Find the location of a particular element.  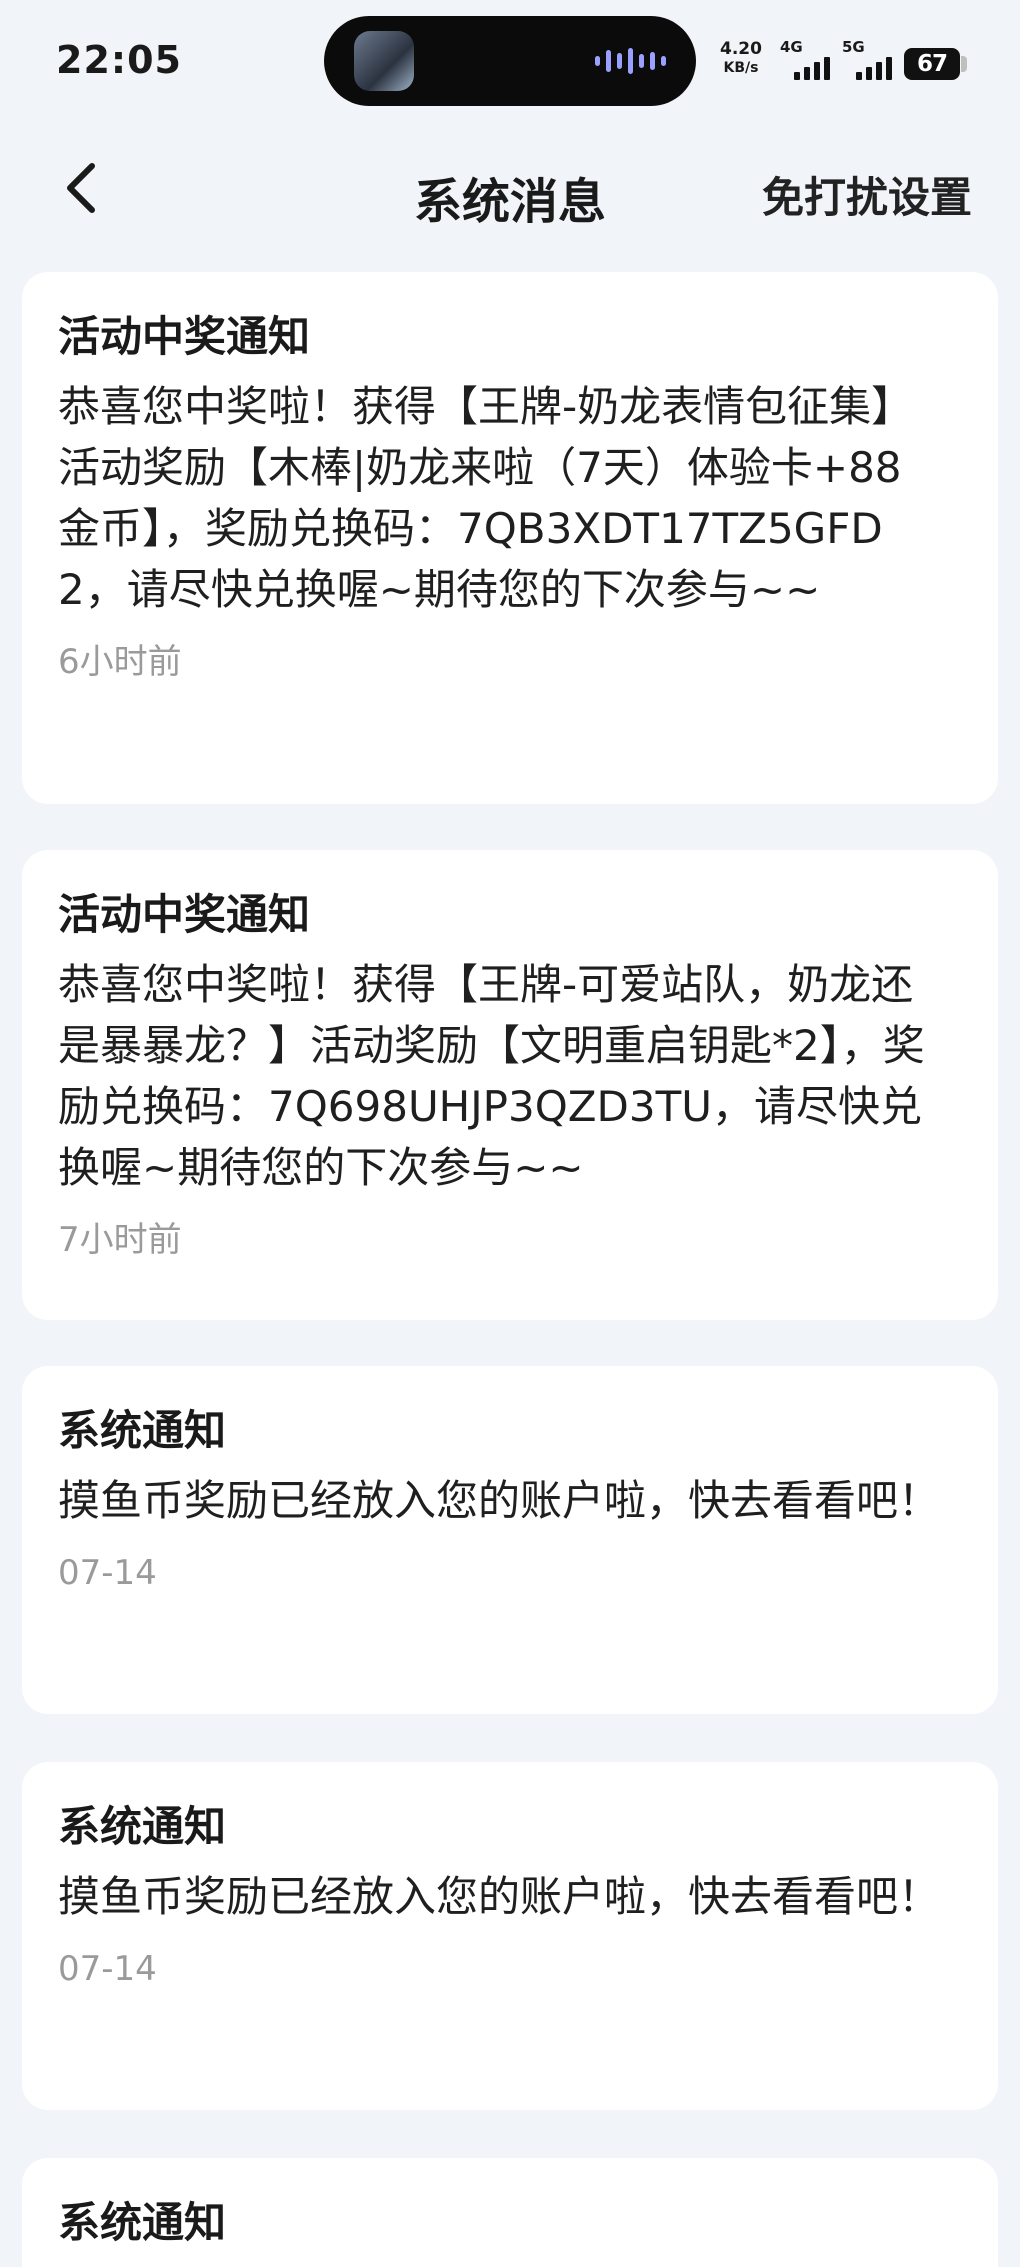

island-thumbnail-icon is located at coordinates (384, 61).